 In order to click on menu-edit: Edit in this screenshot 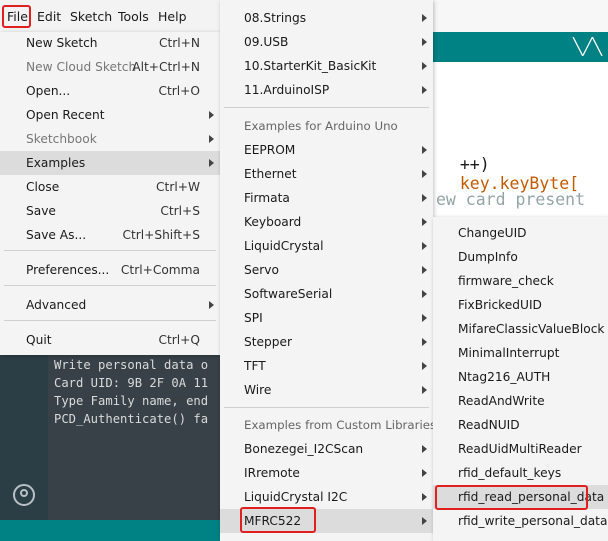, I will do `click(49, 16)`.